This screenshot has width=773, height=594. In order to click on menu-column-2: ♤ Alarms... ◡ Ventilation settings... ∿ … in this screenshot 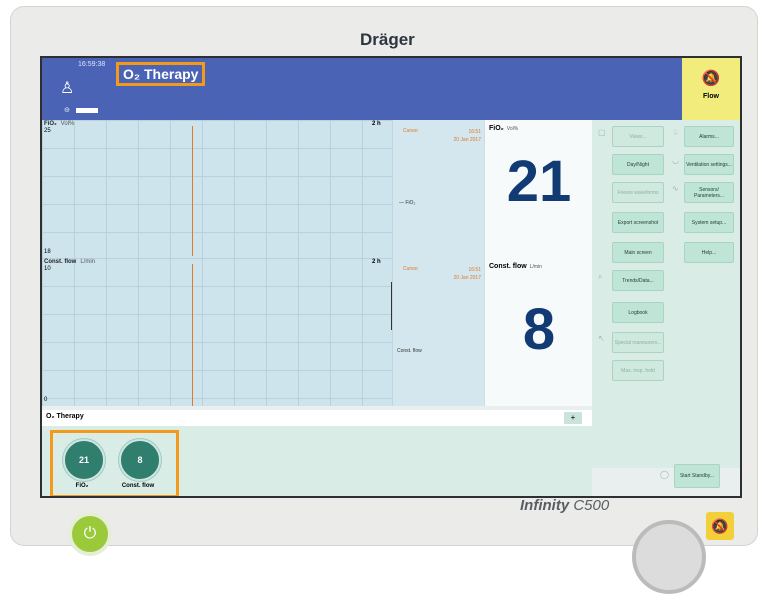, I will do `click(705, 294)`.